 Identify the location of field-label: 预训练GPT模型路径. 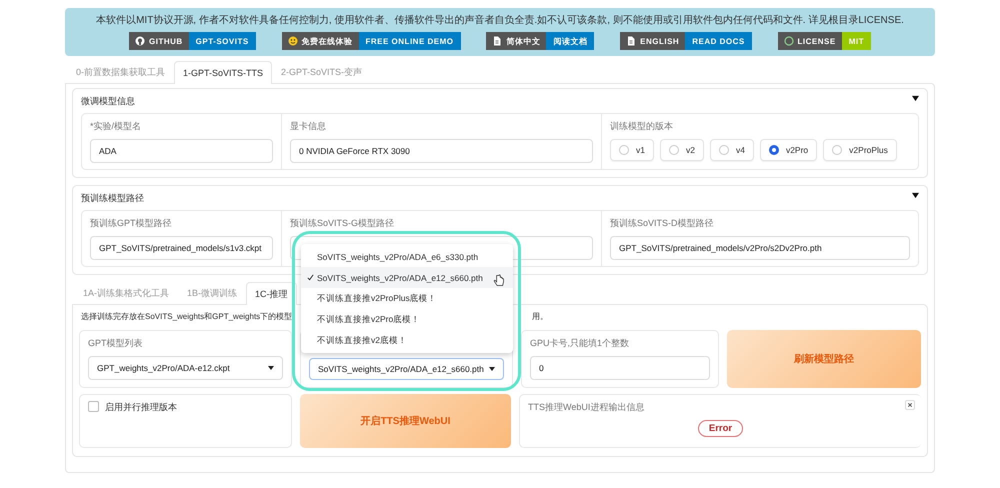
(131, 223).